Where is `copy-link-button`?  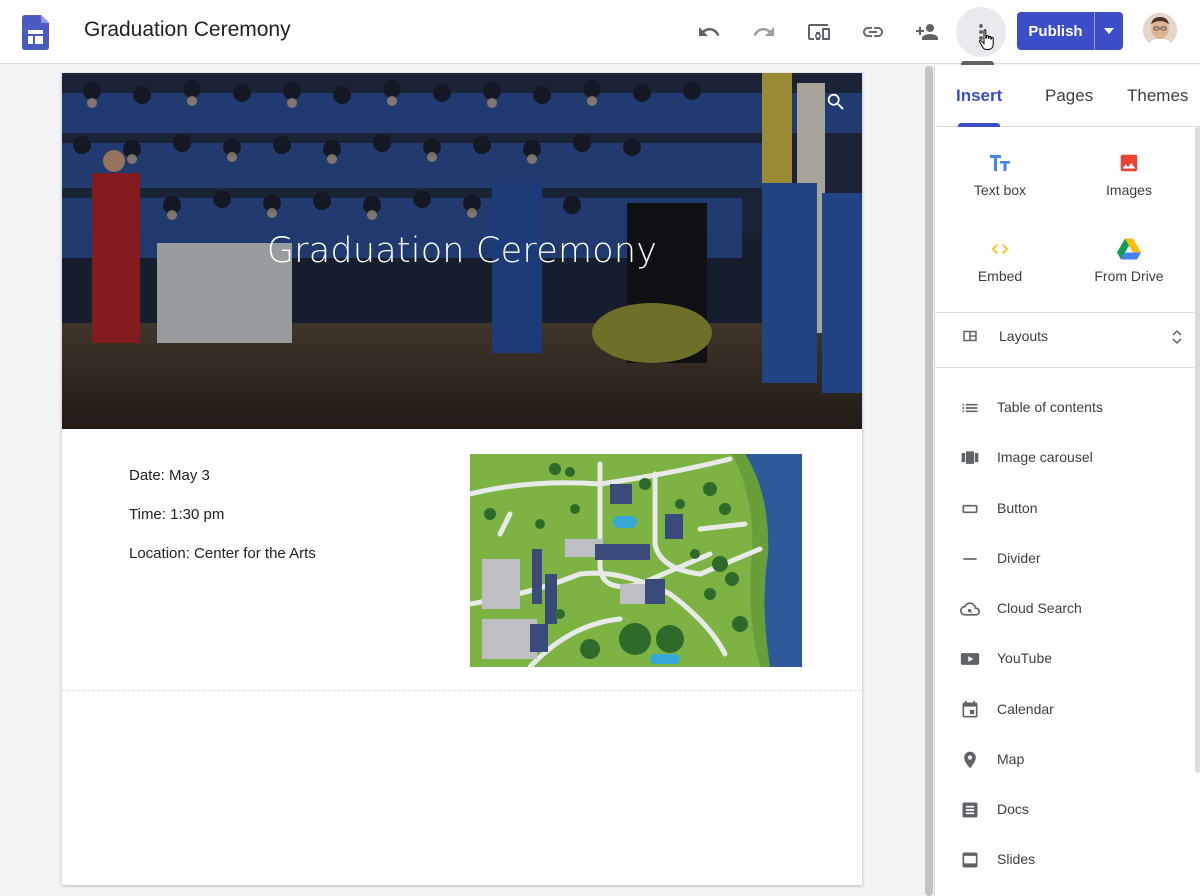
copy-link-button is located at coordinates (873, 32).